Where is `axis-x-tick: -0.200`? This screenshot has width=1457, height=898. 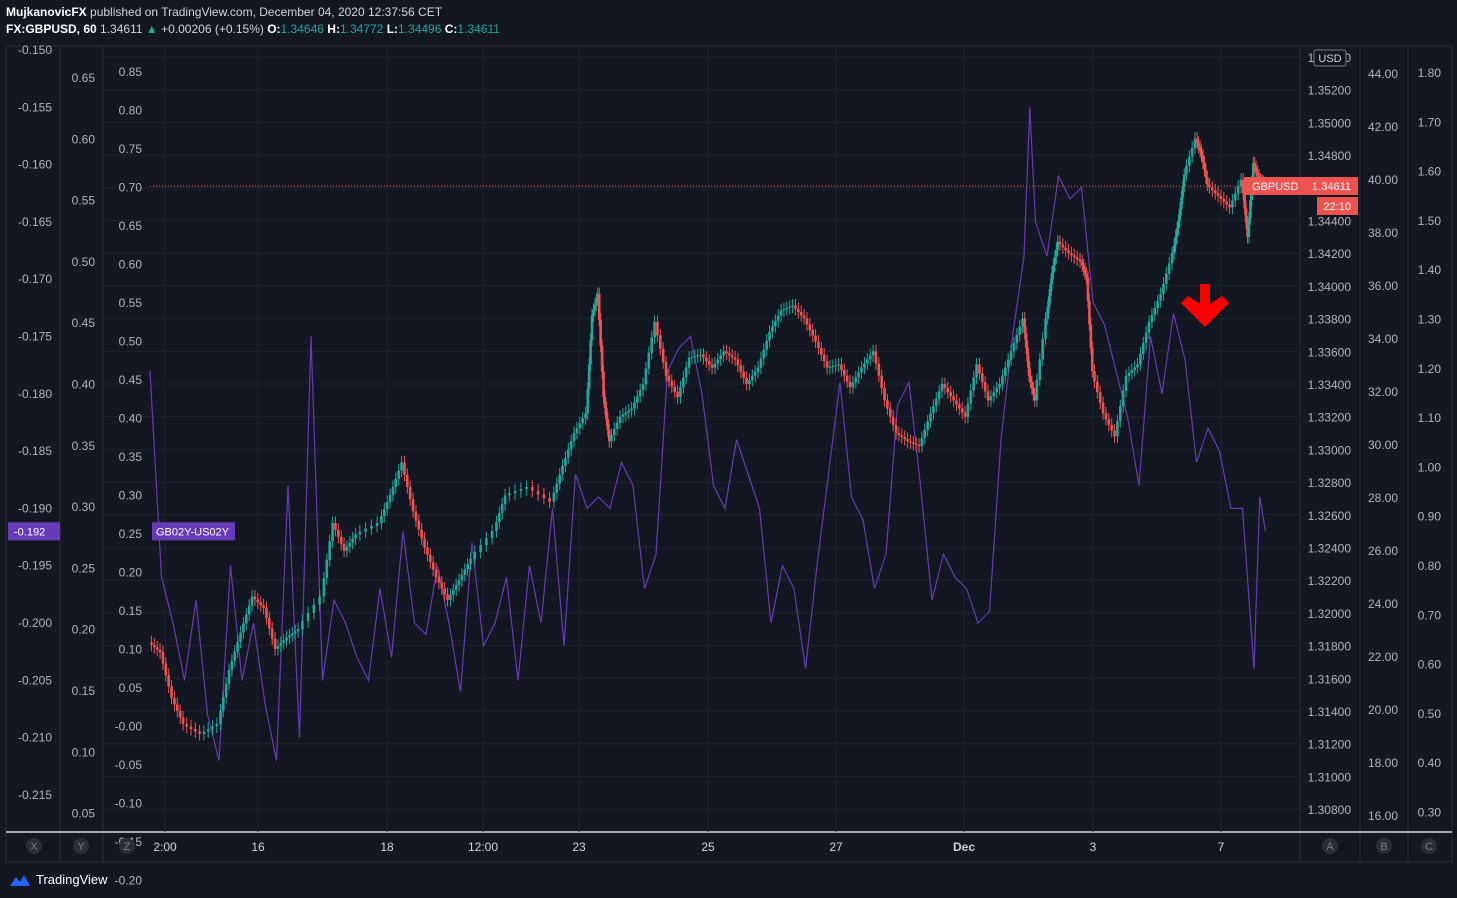
axis-x-tick: -0.200 is located at coordinates (35, 623).